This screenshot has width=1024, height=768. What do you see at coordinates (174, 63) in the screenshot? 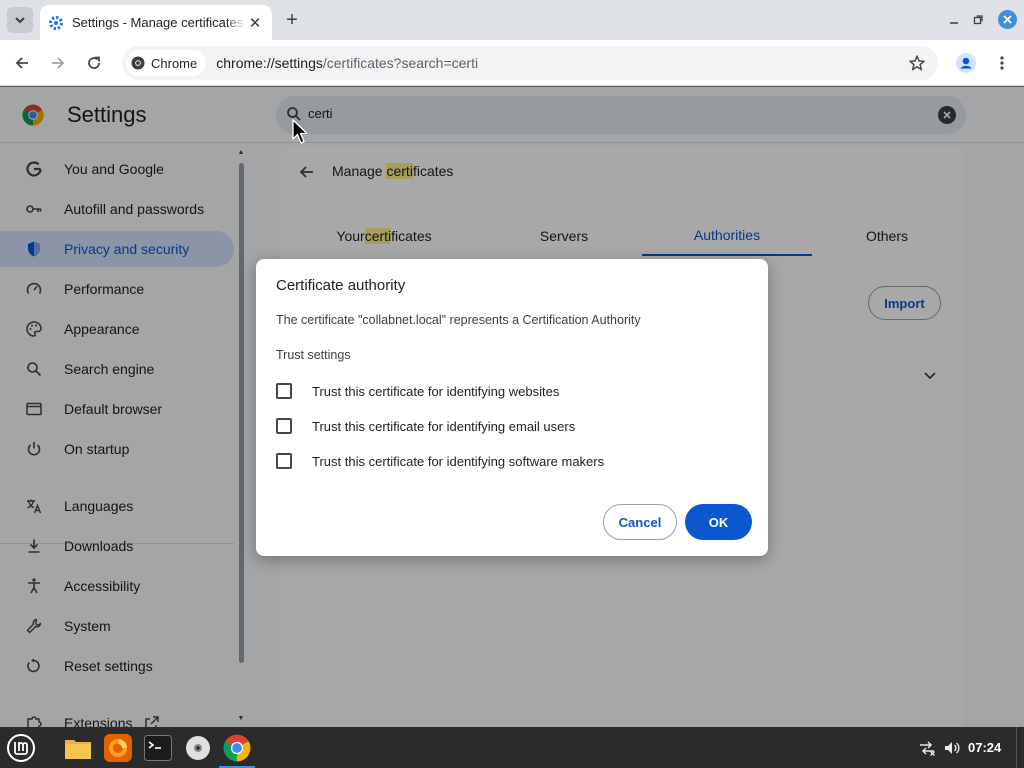
I see `chip-label: Chrome` at bounding box center [174, 63].